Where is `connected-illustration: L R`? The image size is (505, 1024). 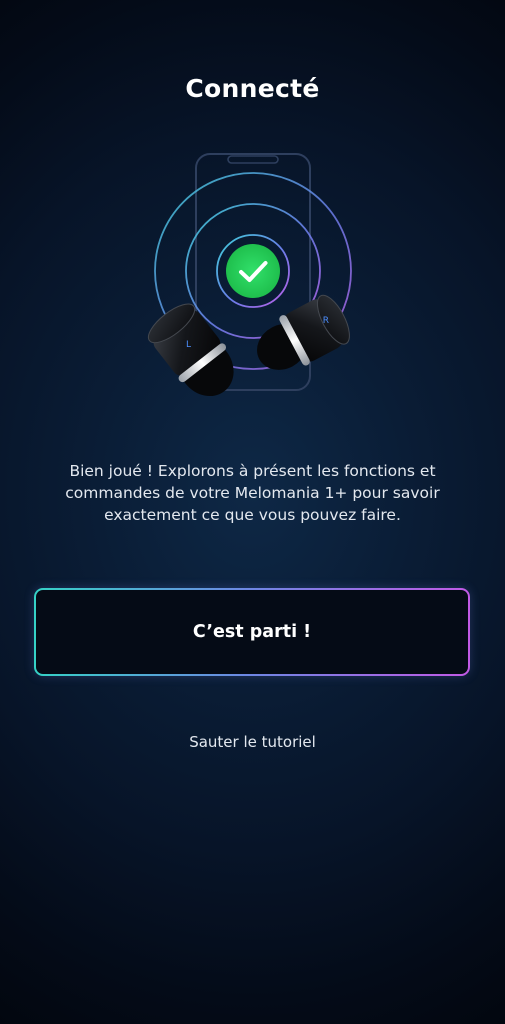 connected-illustration: L R is located at coordinates (253, 283).